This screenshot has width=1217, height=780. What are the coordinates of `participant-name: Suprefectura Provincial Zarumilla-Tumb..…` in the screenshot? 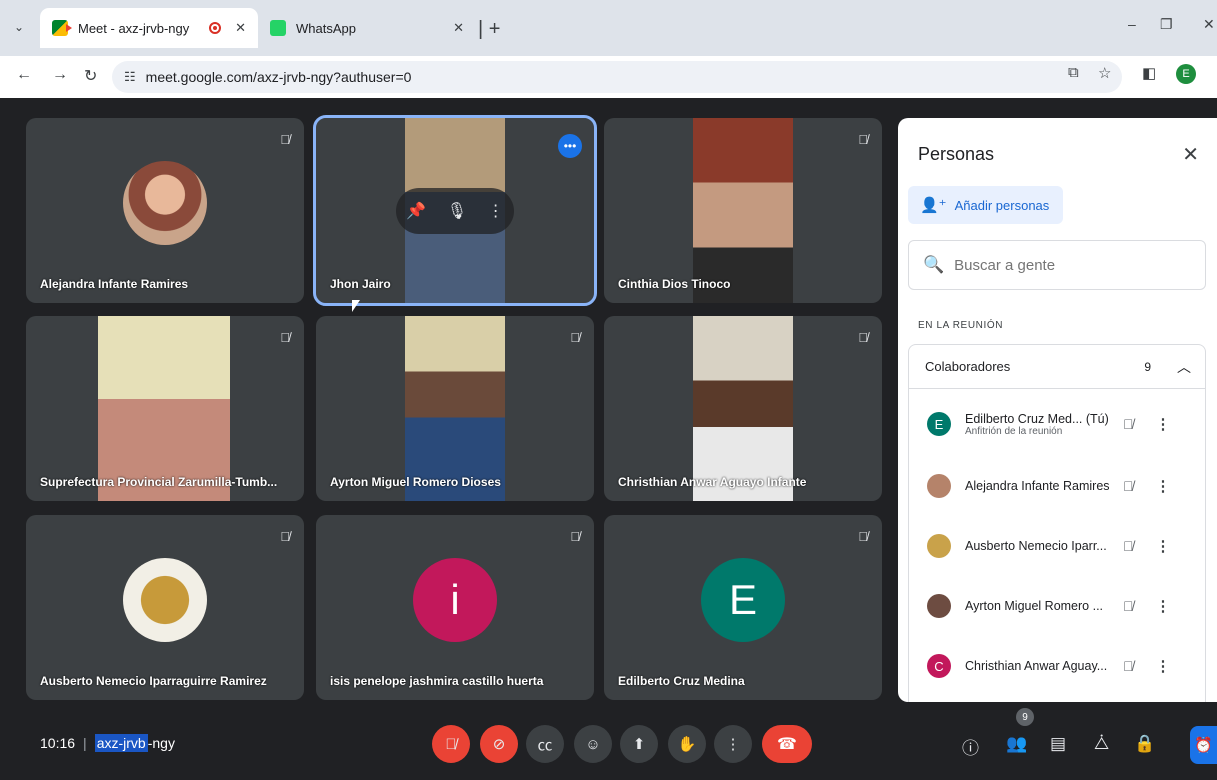 It's located at (159, 482).